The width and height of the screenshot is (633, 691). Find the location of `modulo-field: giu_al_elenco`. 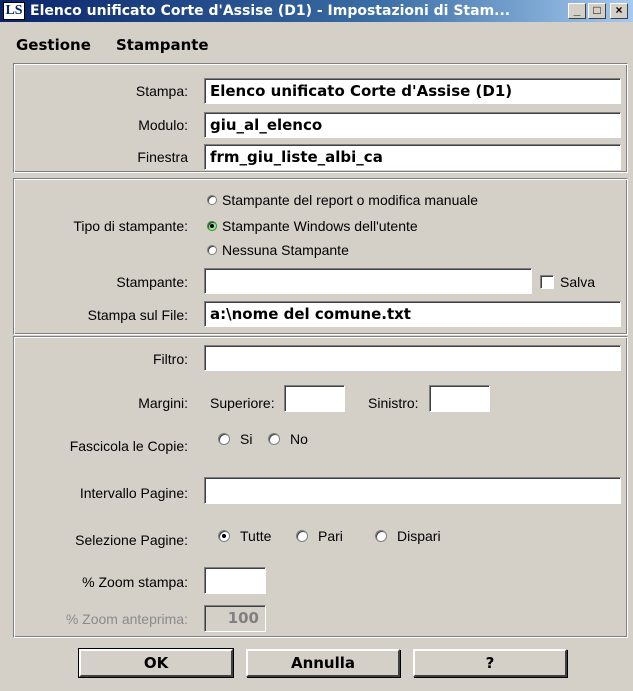

modulo-field: giu_al_elenco is located at coordinates (412, 125).